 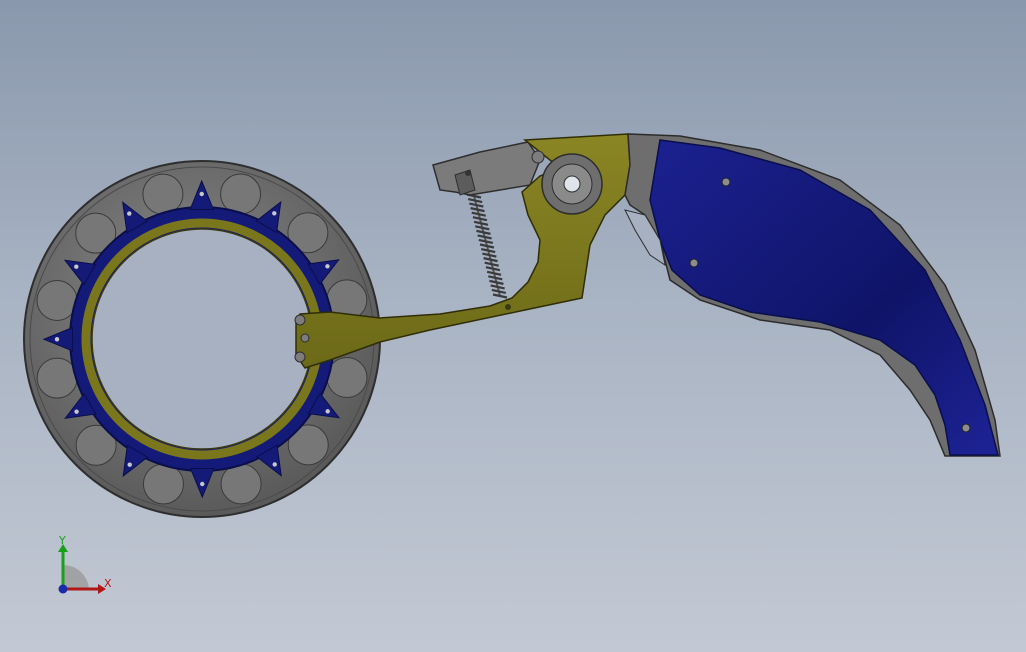 I want to click on lever-screw-top, so click(x=538, y=157).